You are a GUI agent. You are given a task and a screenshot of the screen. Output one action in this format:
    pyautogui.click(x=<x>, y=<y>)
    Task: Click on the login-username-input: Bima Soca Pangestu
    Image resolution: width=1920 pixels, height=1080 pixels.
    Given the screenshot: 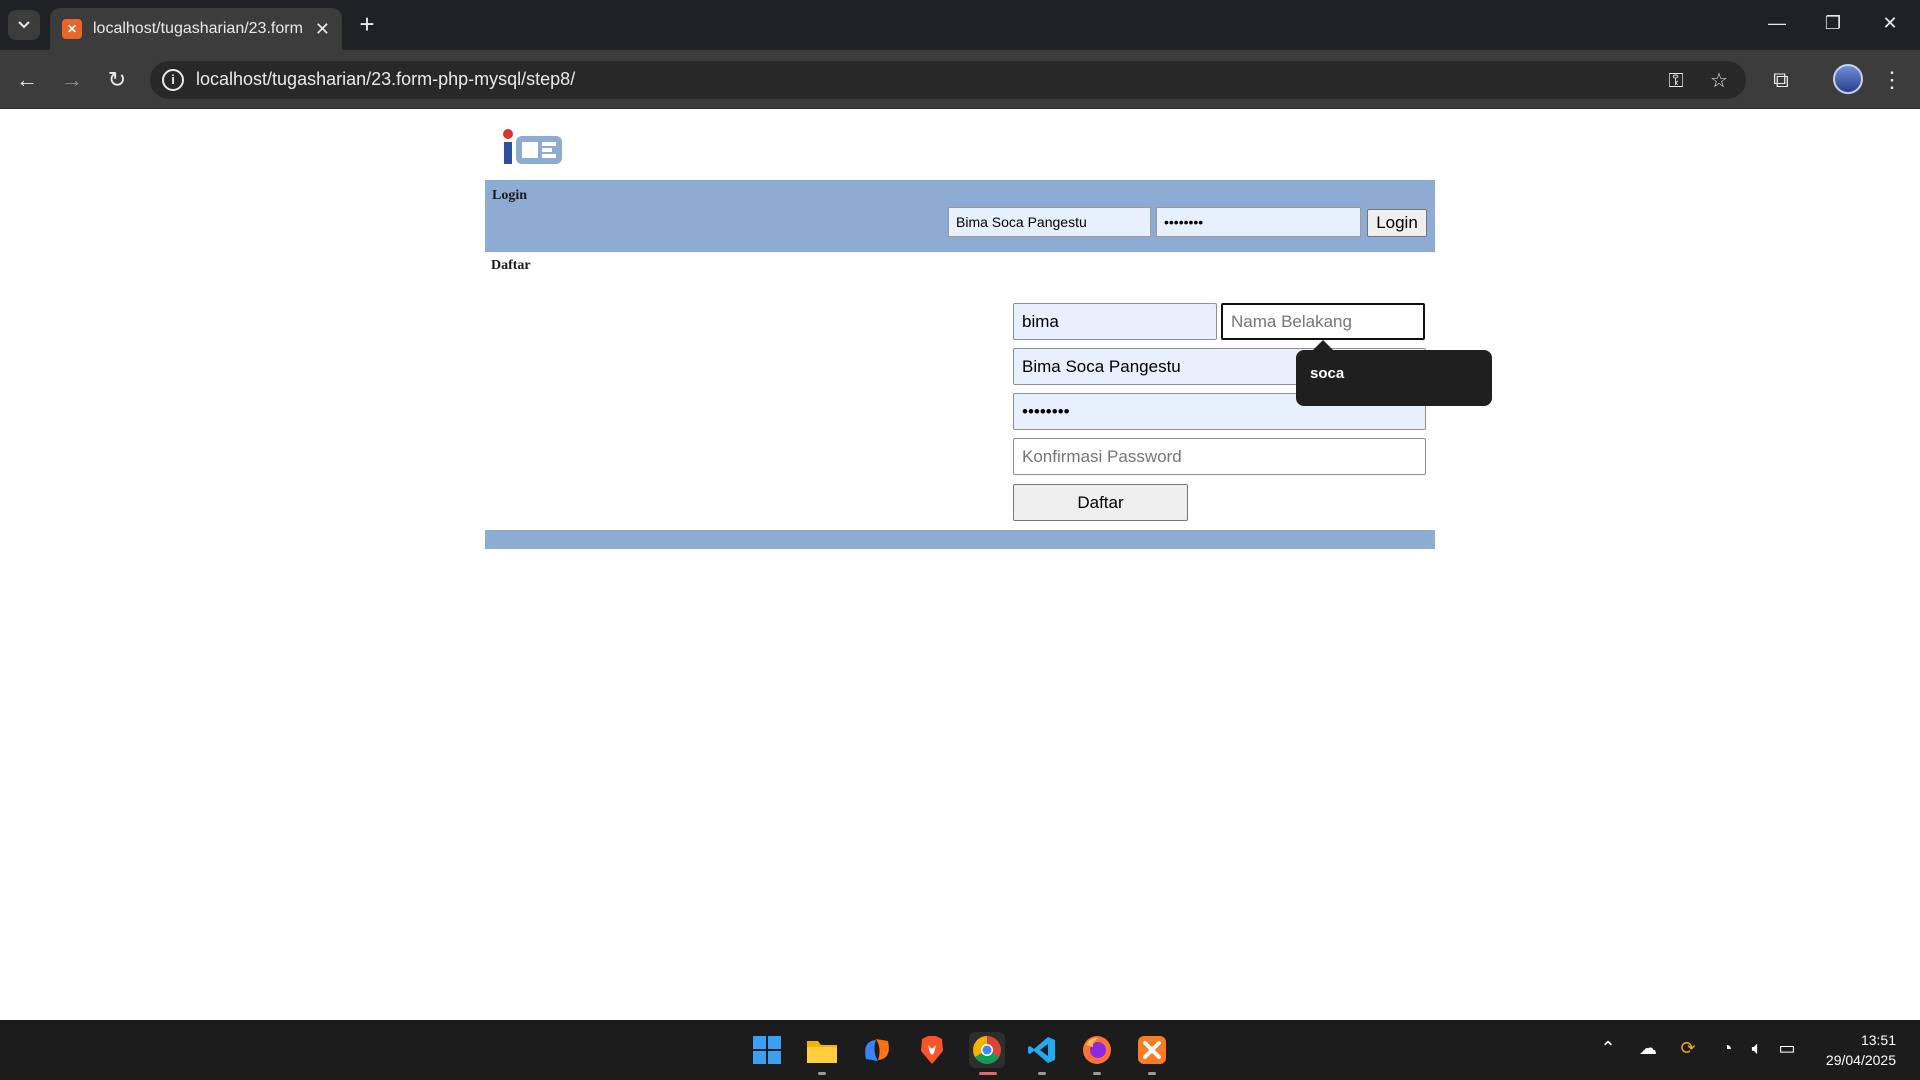 What is the action you would take?
    pyautogui.click(x=1049, y=222)
    